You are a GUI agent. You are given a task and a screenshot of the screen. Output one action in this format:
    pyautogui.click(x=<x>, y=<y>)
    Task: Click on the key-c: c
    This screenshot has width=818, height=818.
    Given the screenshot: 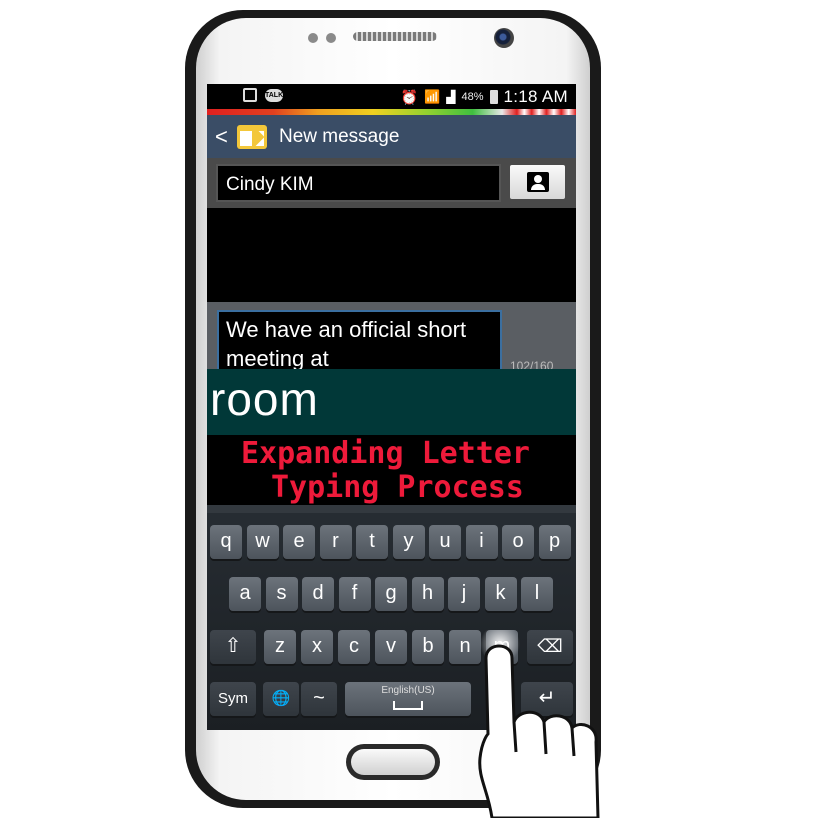 What is the action you would take?
    pyautogui.click(x=354, y=647)
    